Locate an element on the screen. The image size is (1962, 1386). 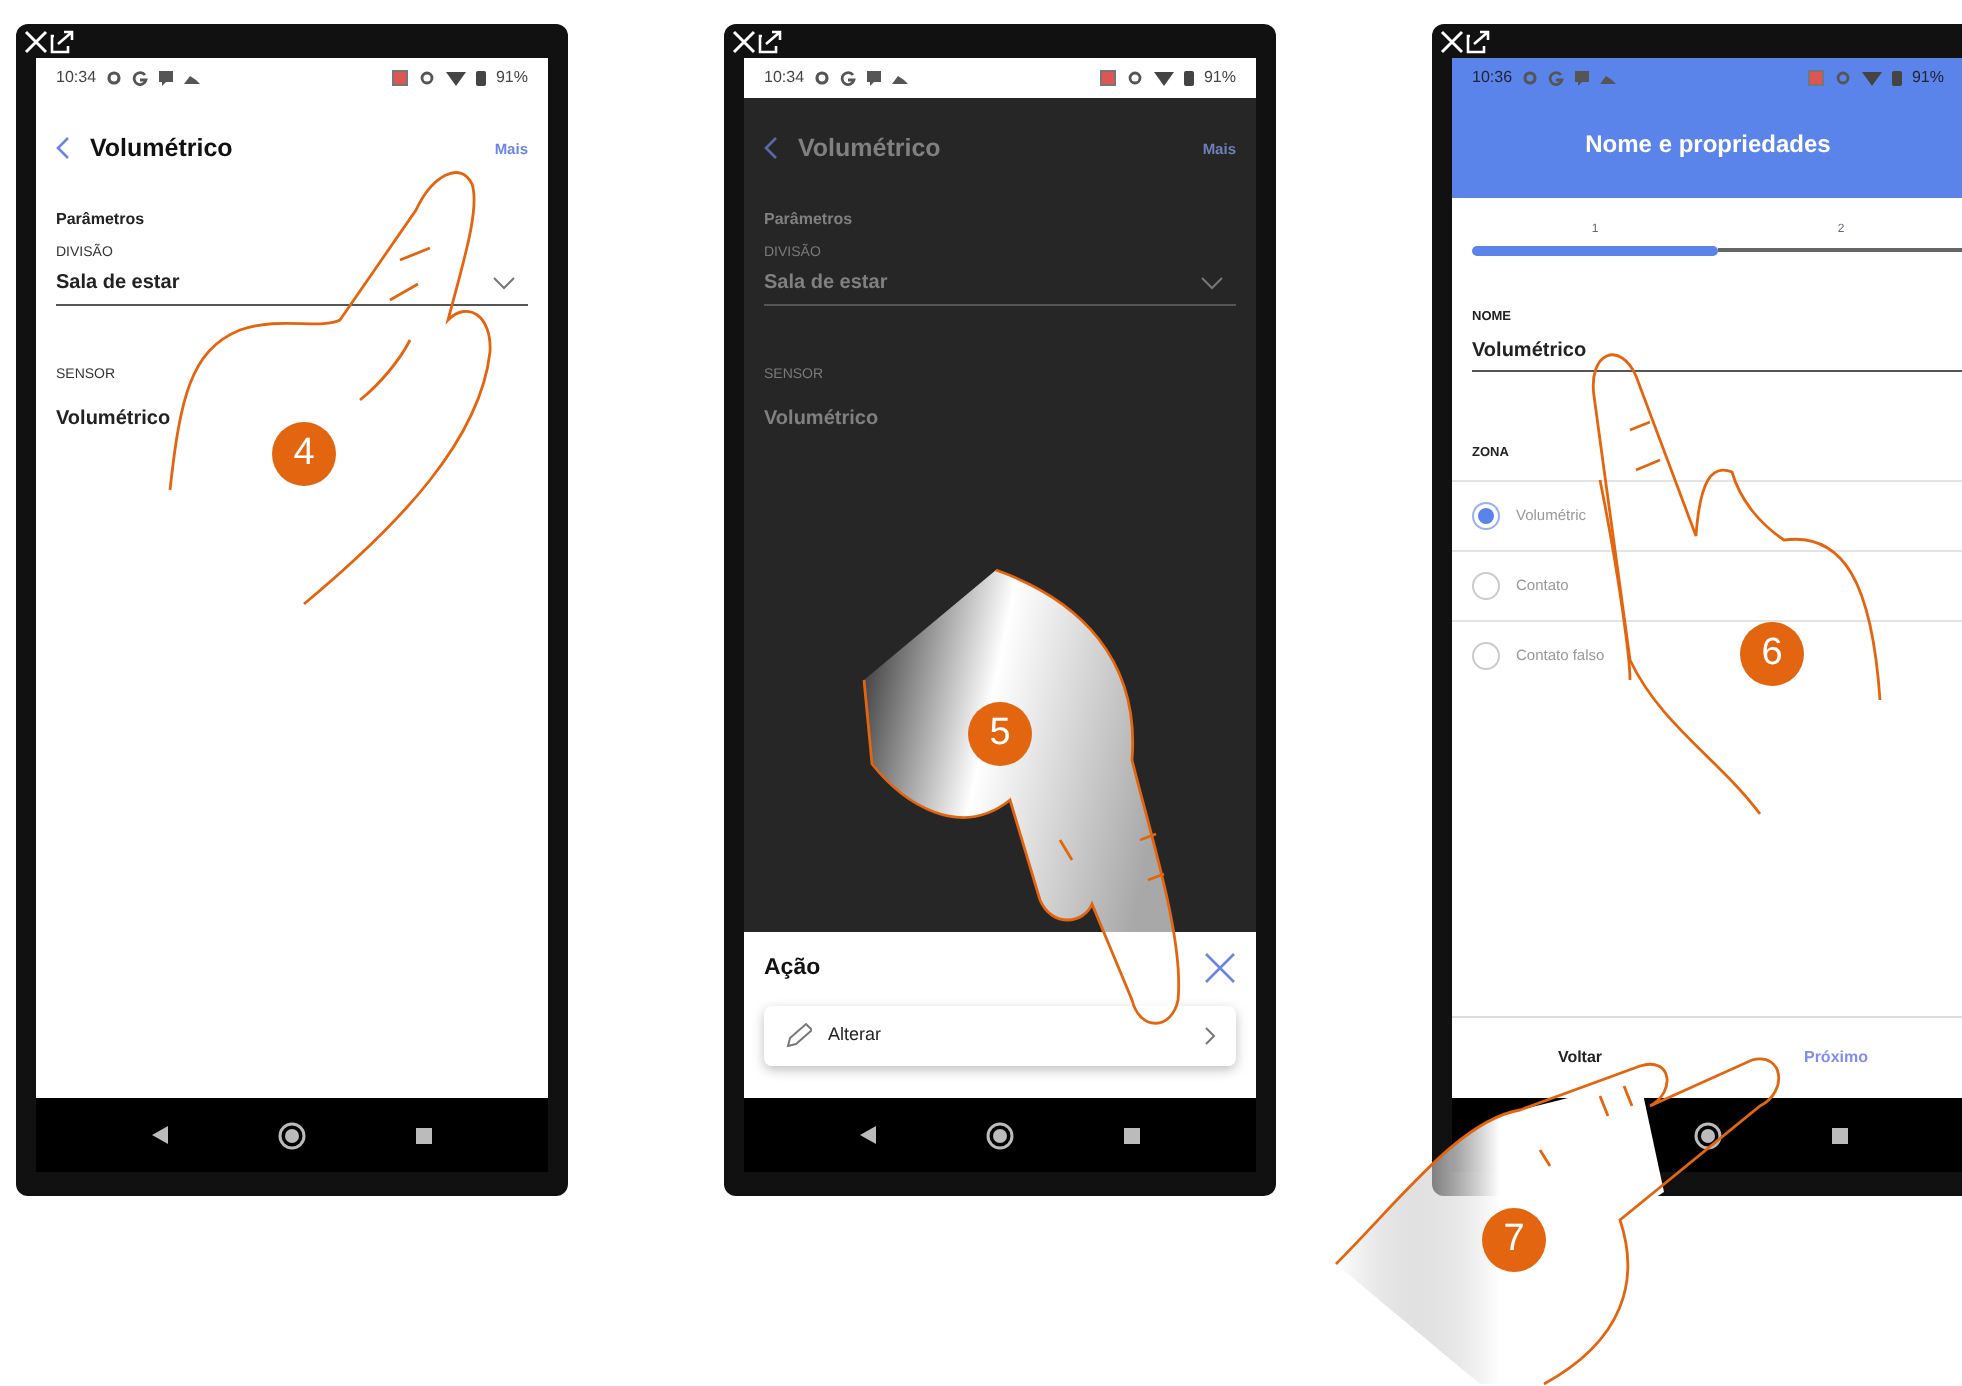
chevron-right-icon is located at coordinates (1210, 1036).